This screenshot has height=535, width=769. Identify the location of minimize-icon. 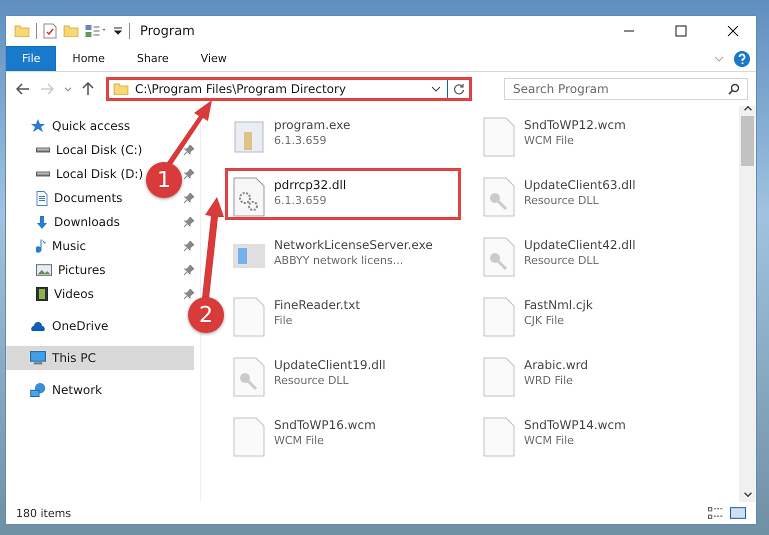
(629, 31).